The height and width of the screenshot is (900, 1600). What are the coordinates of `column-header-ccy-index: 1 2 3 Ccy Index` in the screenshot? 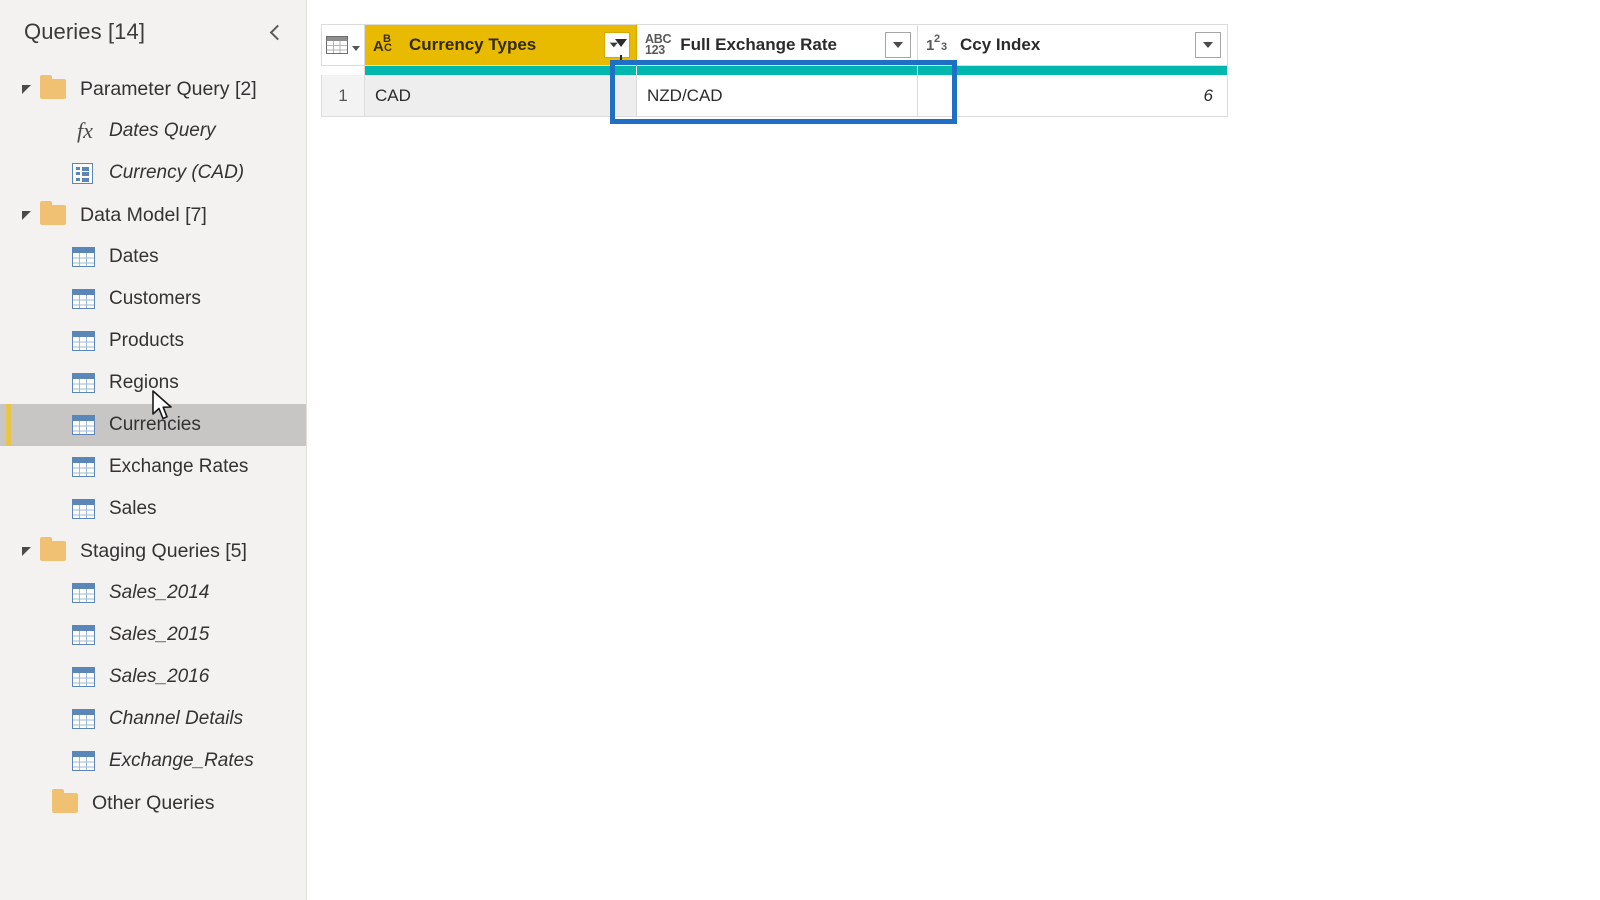 It's located at (1073, 45).